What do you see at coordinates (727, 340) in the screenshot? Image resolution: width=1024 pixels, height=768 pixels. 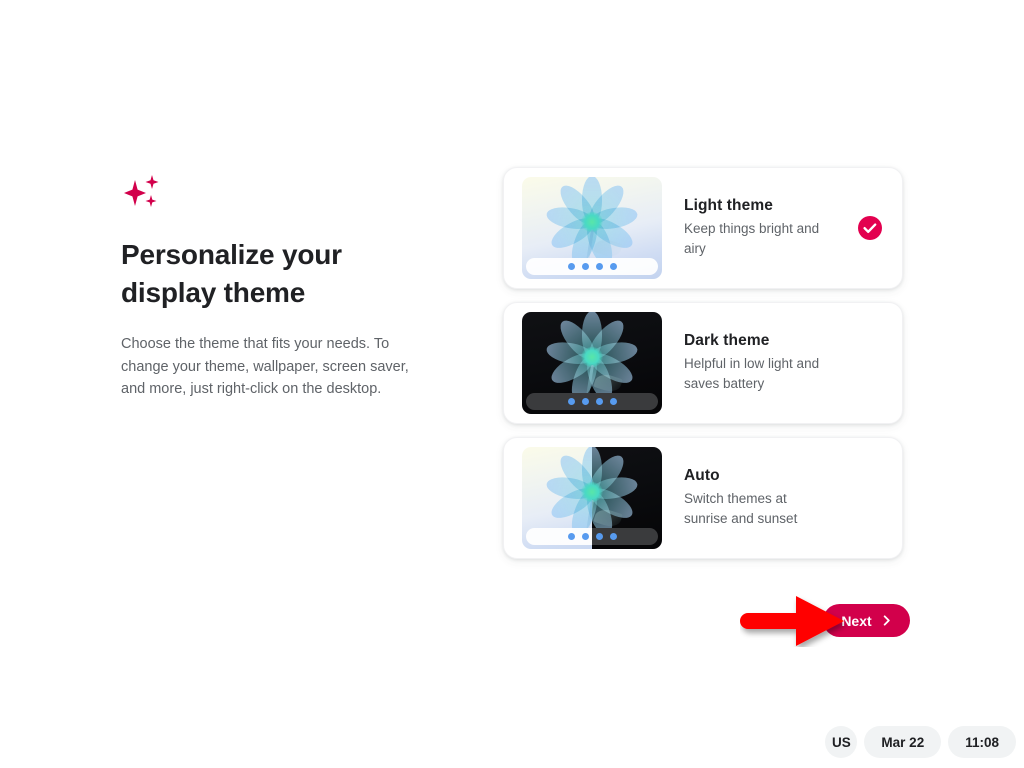 I see `theme-title: Dark theme` at bounding box center [727, 340].